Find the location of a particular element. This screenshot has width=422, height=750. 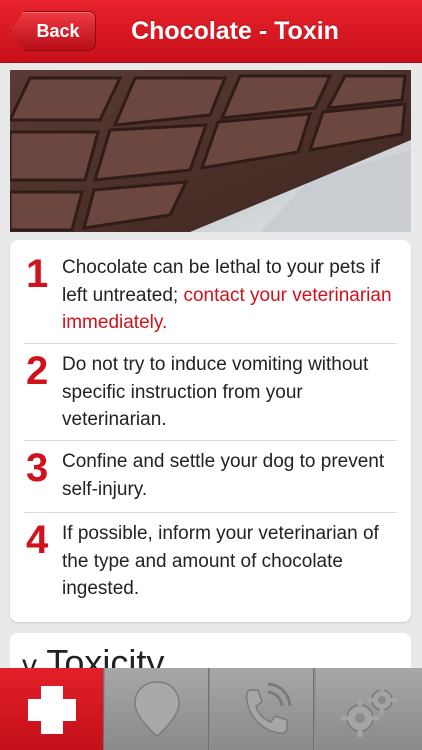

tab-locations is located at coordinates (157, 709).